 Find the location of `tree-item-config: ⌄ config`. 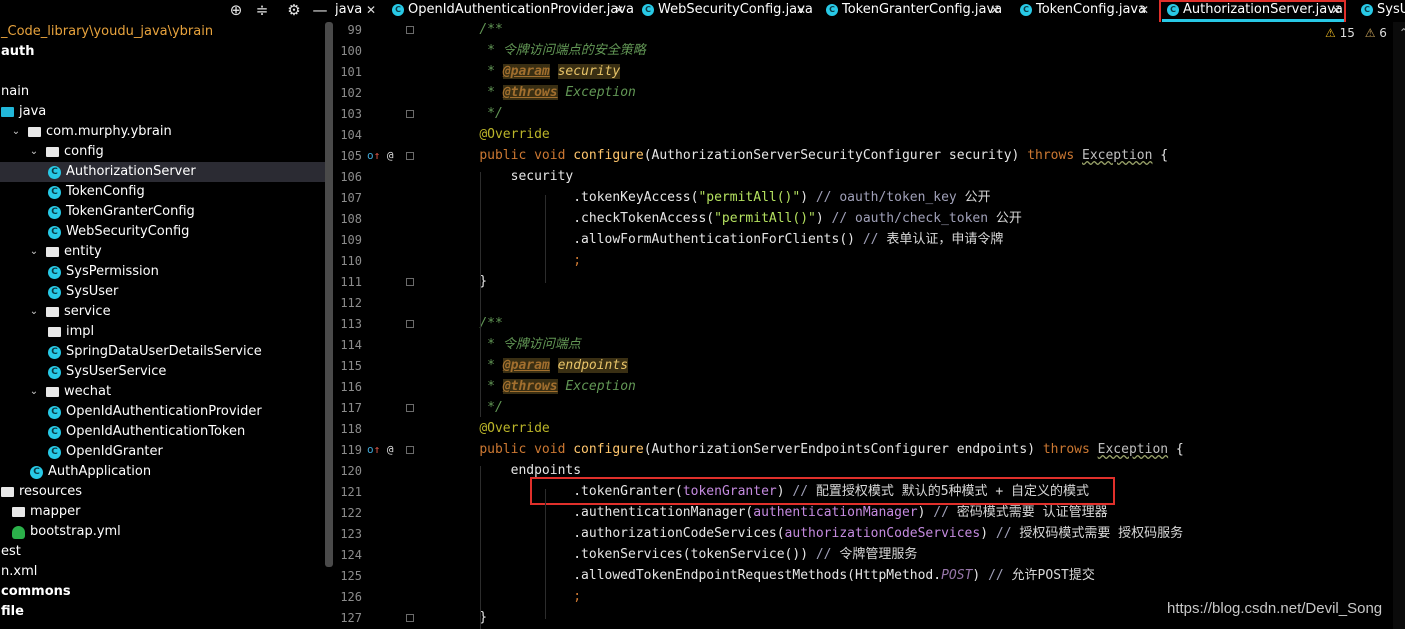

tree-item-config: ⌄ config is located at coordinates (162, 152).